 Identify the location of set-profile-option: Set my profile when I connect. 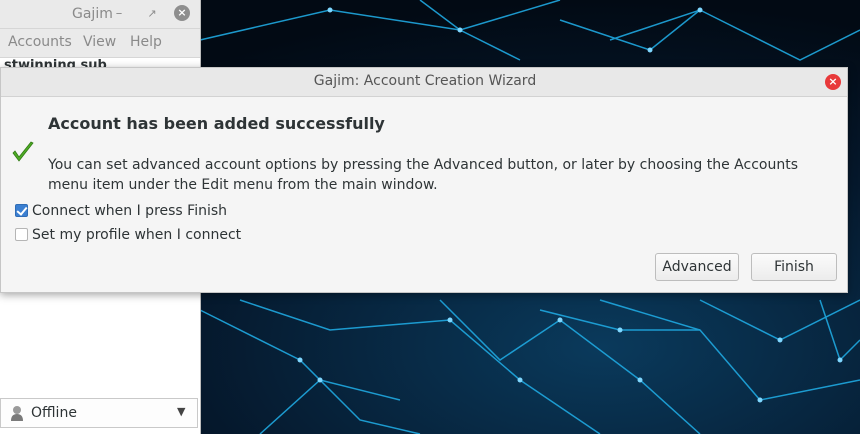
(128, 235).